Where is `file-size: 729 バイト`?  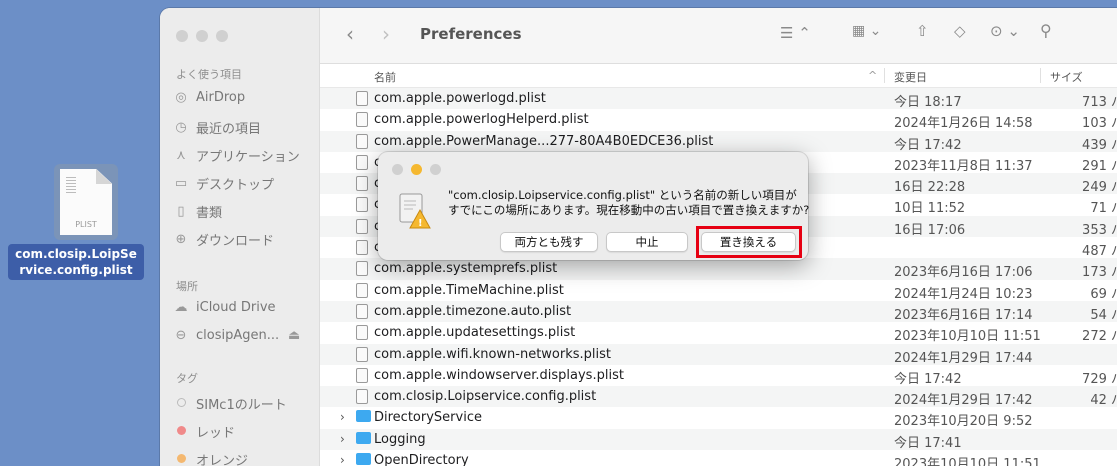
file-size: 729 バイト is located at coordinates (1099, 379).